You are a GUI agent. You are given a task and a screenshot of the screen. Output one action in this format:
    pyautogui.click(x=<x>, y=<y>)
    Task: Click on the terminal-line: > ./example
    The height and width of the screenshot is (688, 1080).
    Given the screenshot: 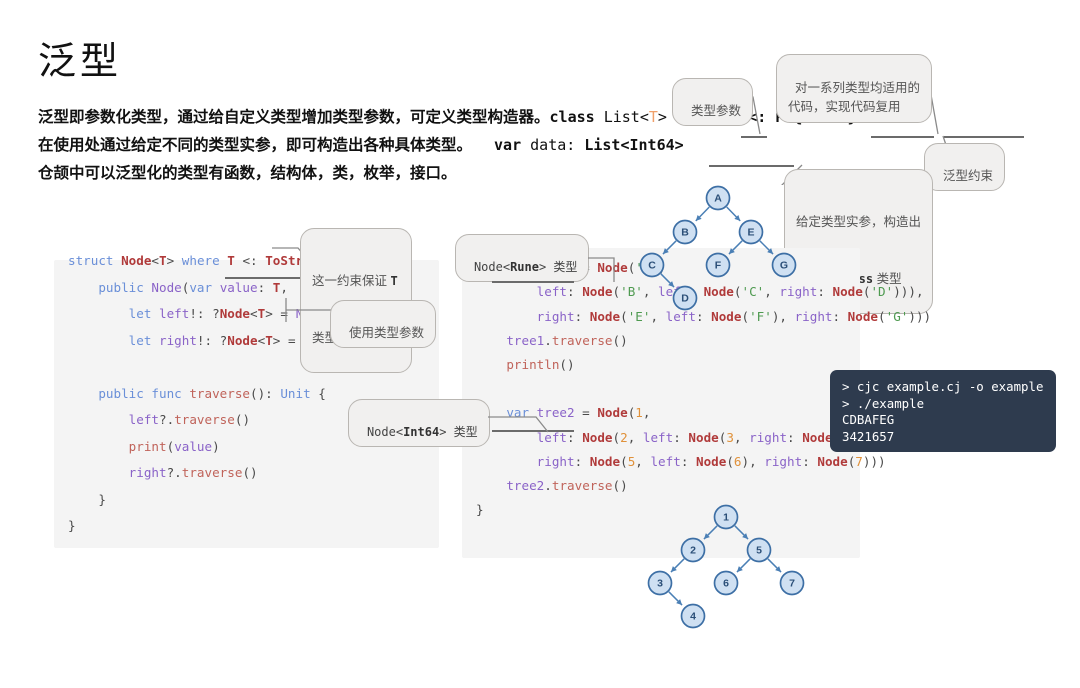 What is the action you would take?
    pyautogui.click(x=883, y=403)
    